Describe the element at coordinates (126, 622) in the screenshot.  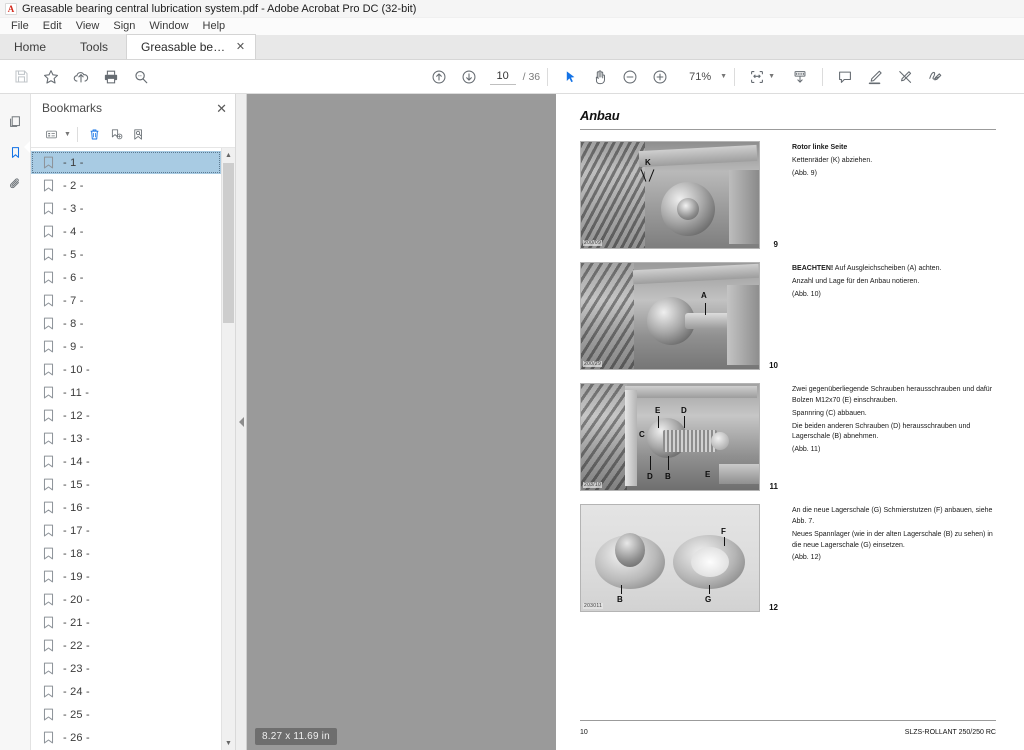
I see `bookmark-item: - 21 -` at that location.